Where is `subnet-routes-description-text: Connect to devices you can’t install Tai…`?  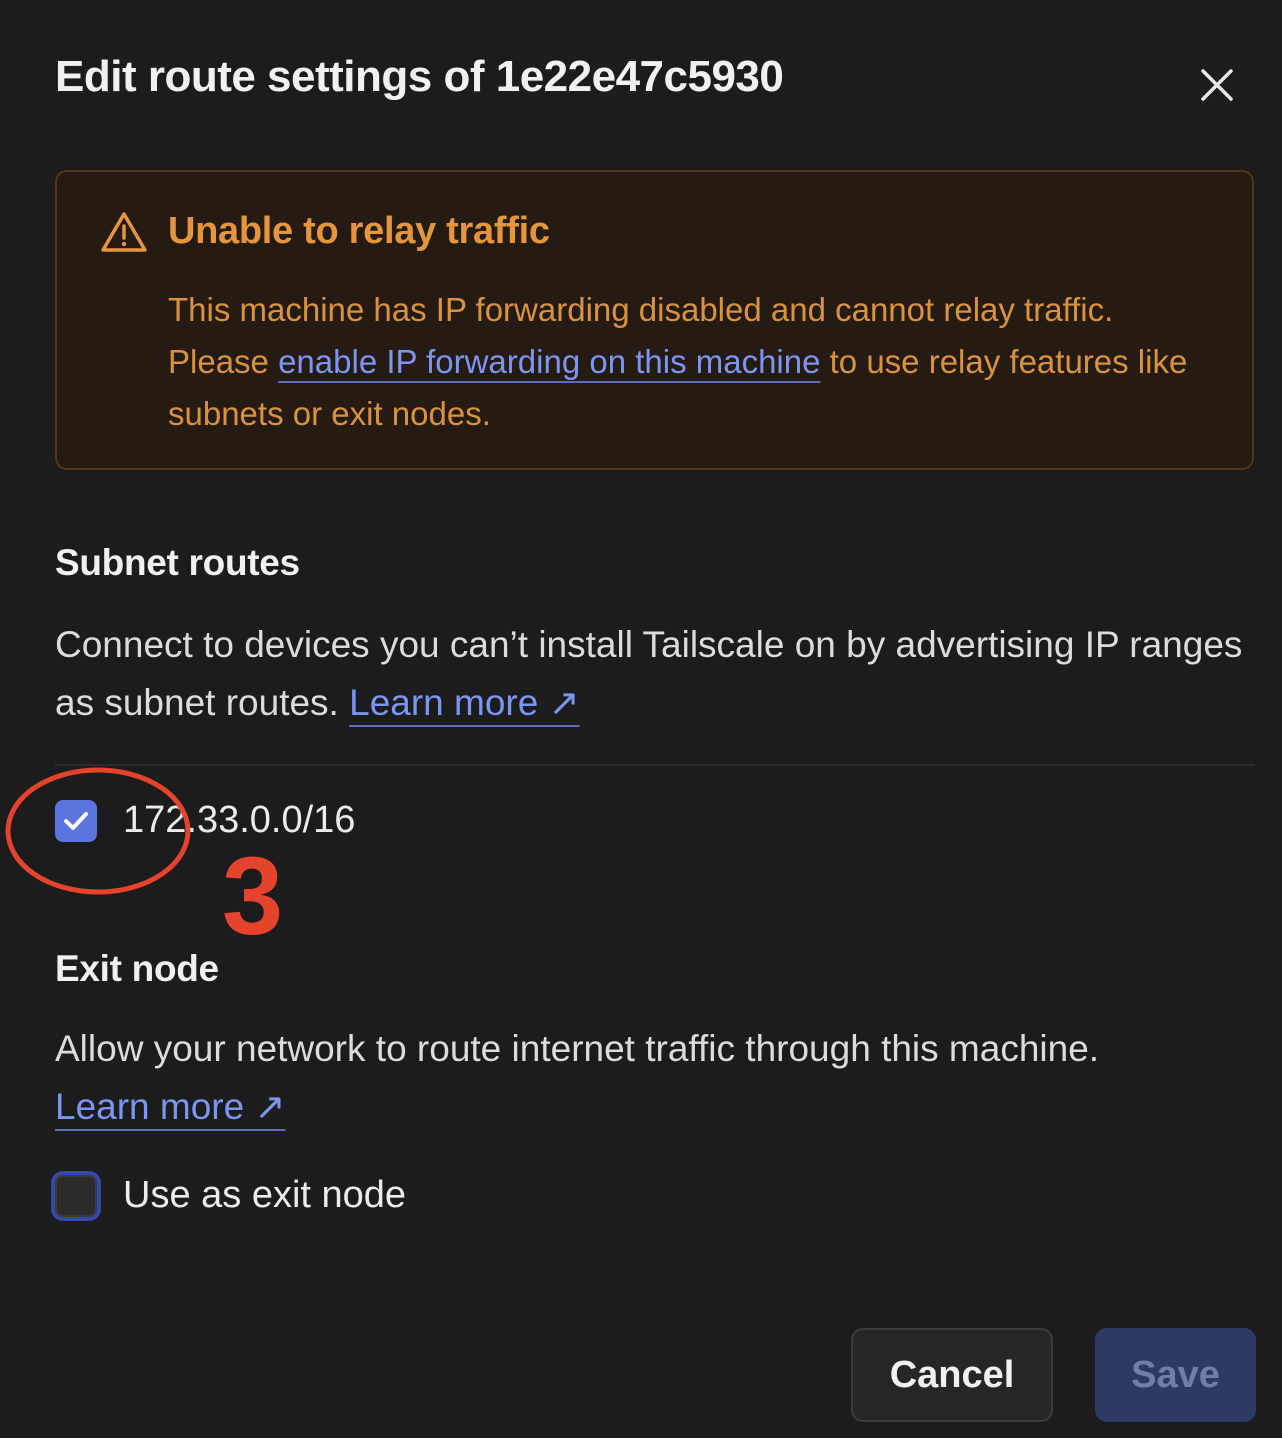 subnet-routes-description-text: Connect to devices you can’t install Tai… is located at coordinates (649, 673).